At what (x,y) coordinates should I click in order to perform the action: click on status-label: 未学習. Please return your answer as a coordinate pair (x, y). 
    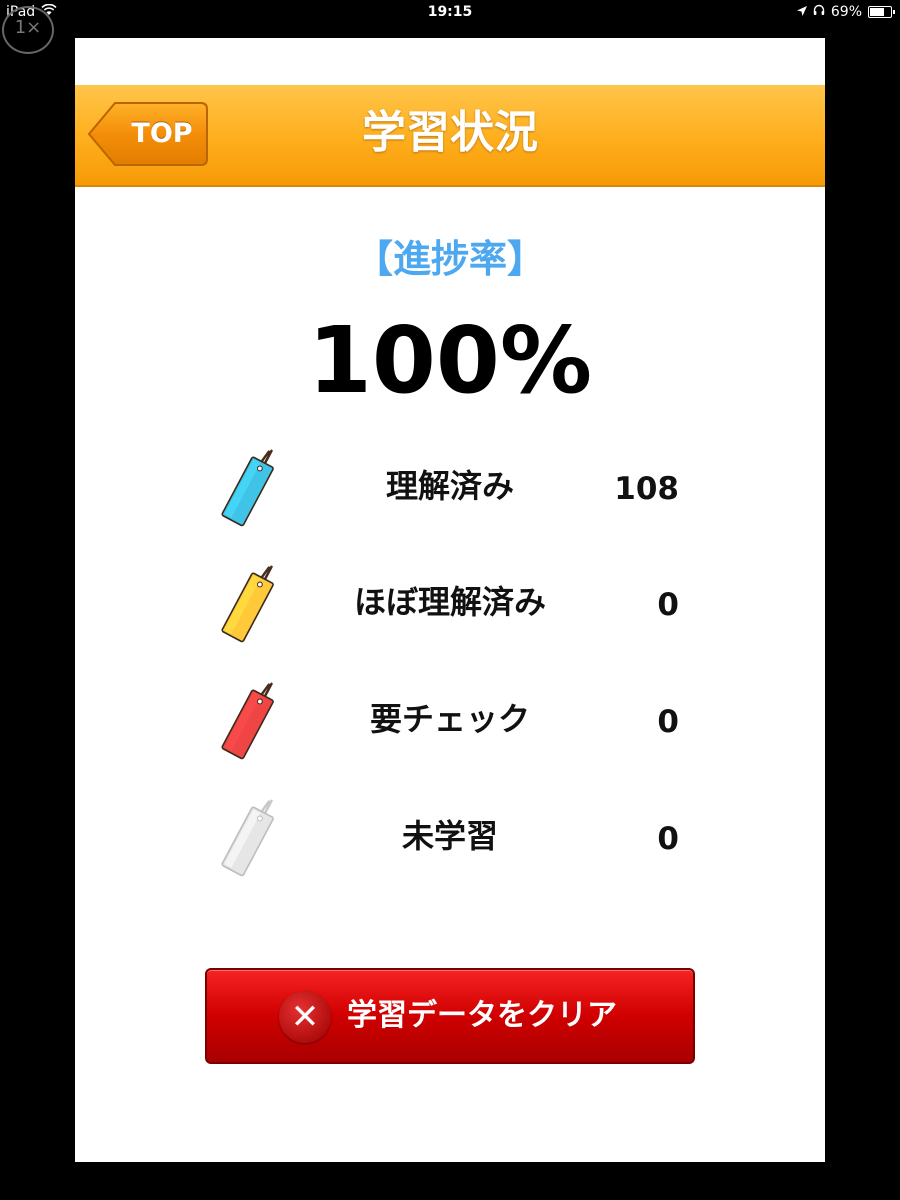
    Looking at the image, I should click on (449, 836).